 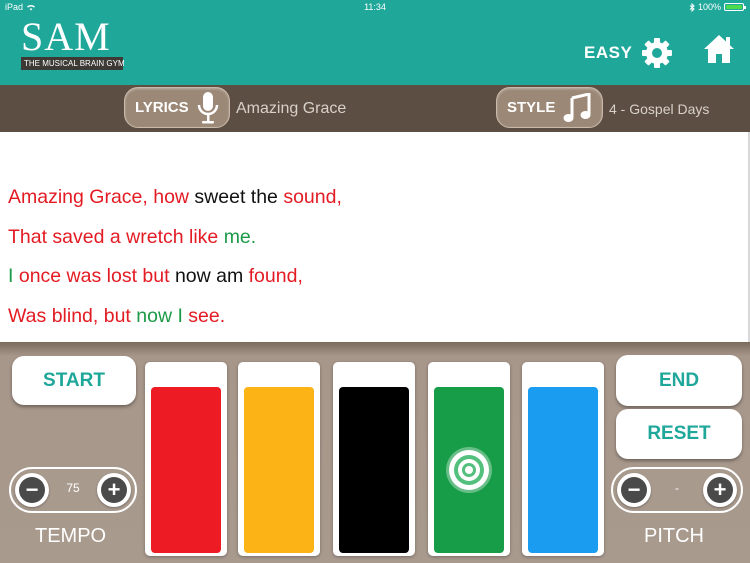 I want to click on key-green, so click(x=469, y=459).